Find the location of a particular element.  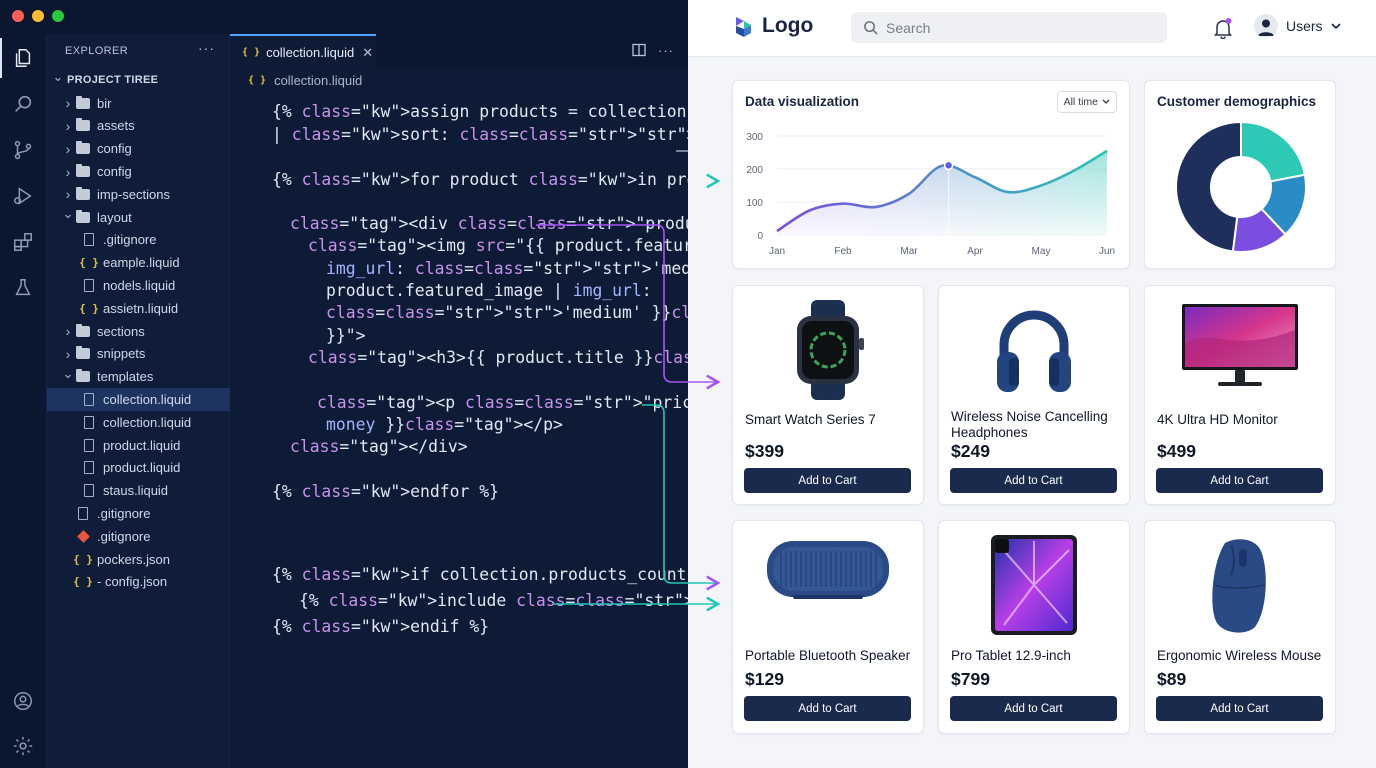

tab-collection-liquid: { } collection.liquid ✕ is located at coordinates (303, 51).